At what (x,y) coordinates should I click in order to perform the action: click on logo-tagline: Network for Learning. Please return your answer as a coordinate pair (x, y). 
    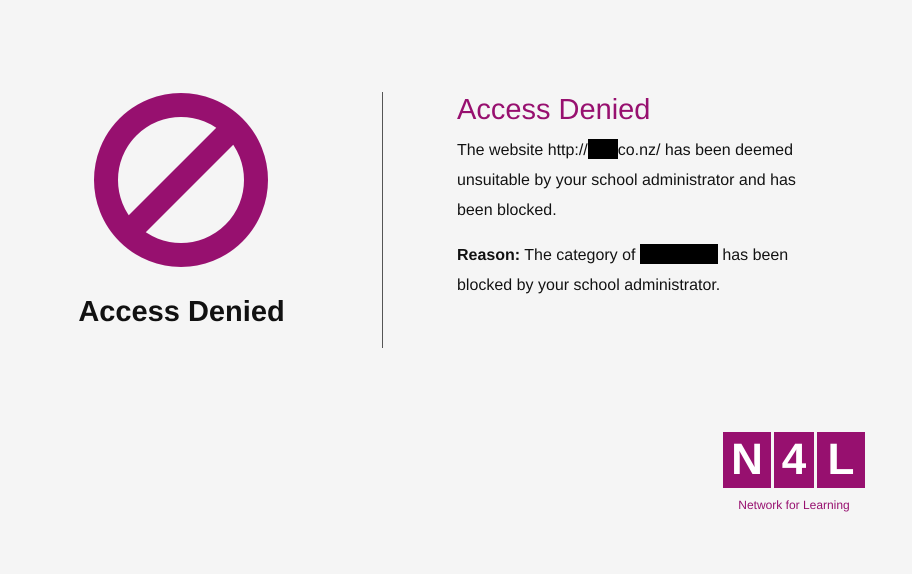
    Looking at the image, I should click on (794, 505).